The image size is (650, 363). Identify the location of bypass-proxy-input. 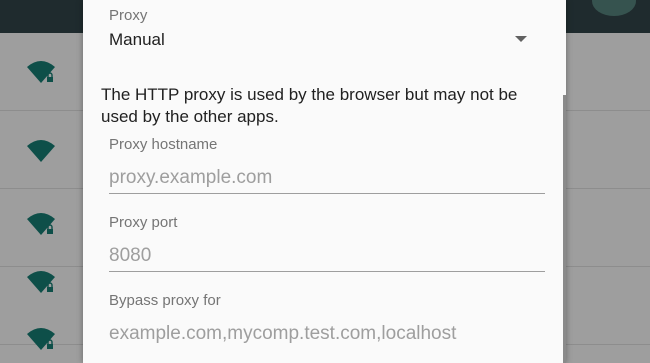
(327, 334).